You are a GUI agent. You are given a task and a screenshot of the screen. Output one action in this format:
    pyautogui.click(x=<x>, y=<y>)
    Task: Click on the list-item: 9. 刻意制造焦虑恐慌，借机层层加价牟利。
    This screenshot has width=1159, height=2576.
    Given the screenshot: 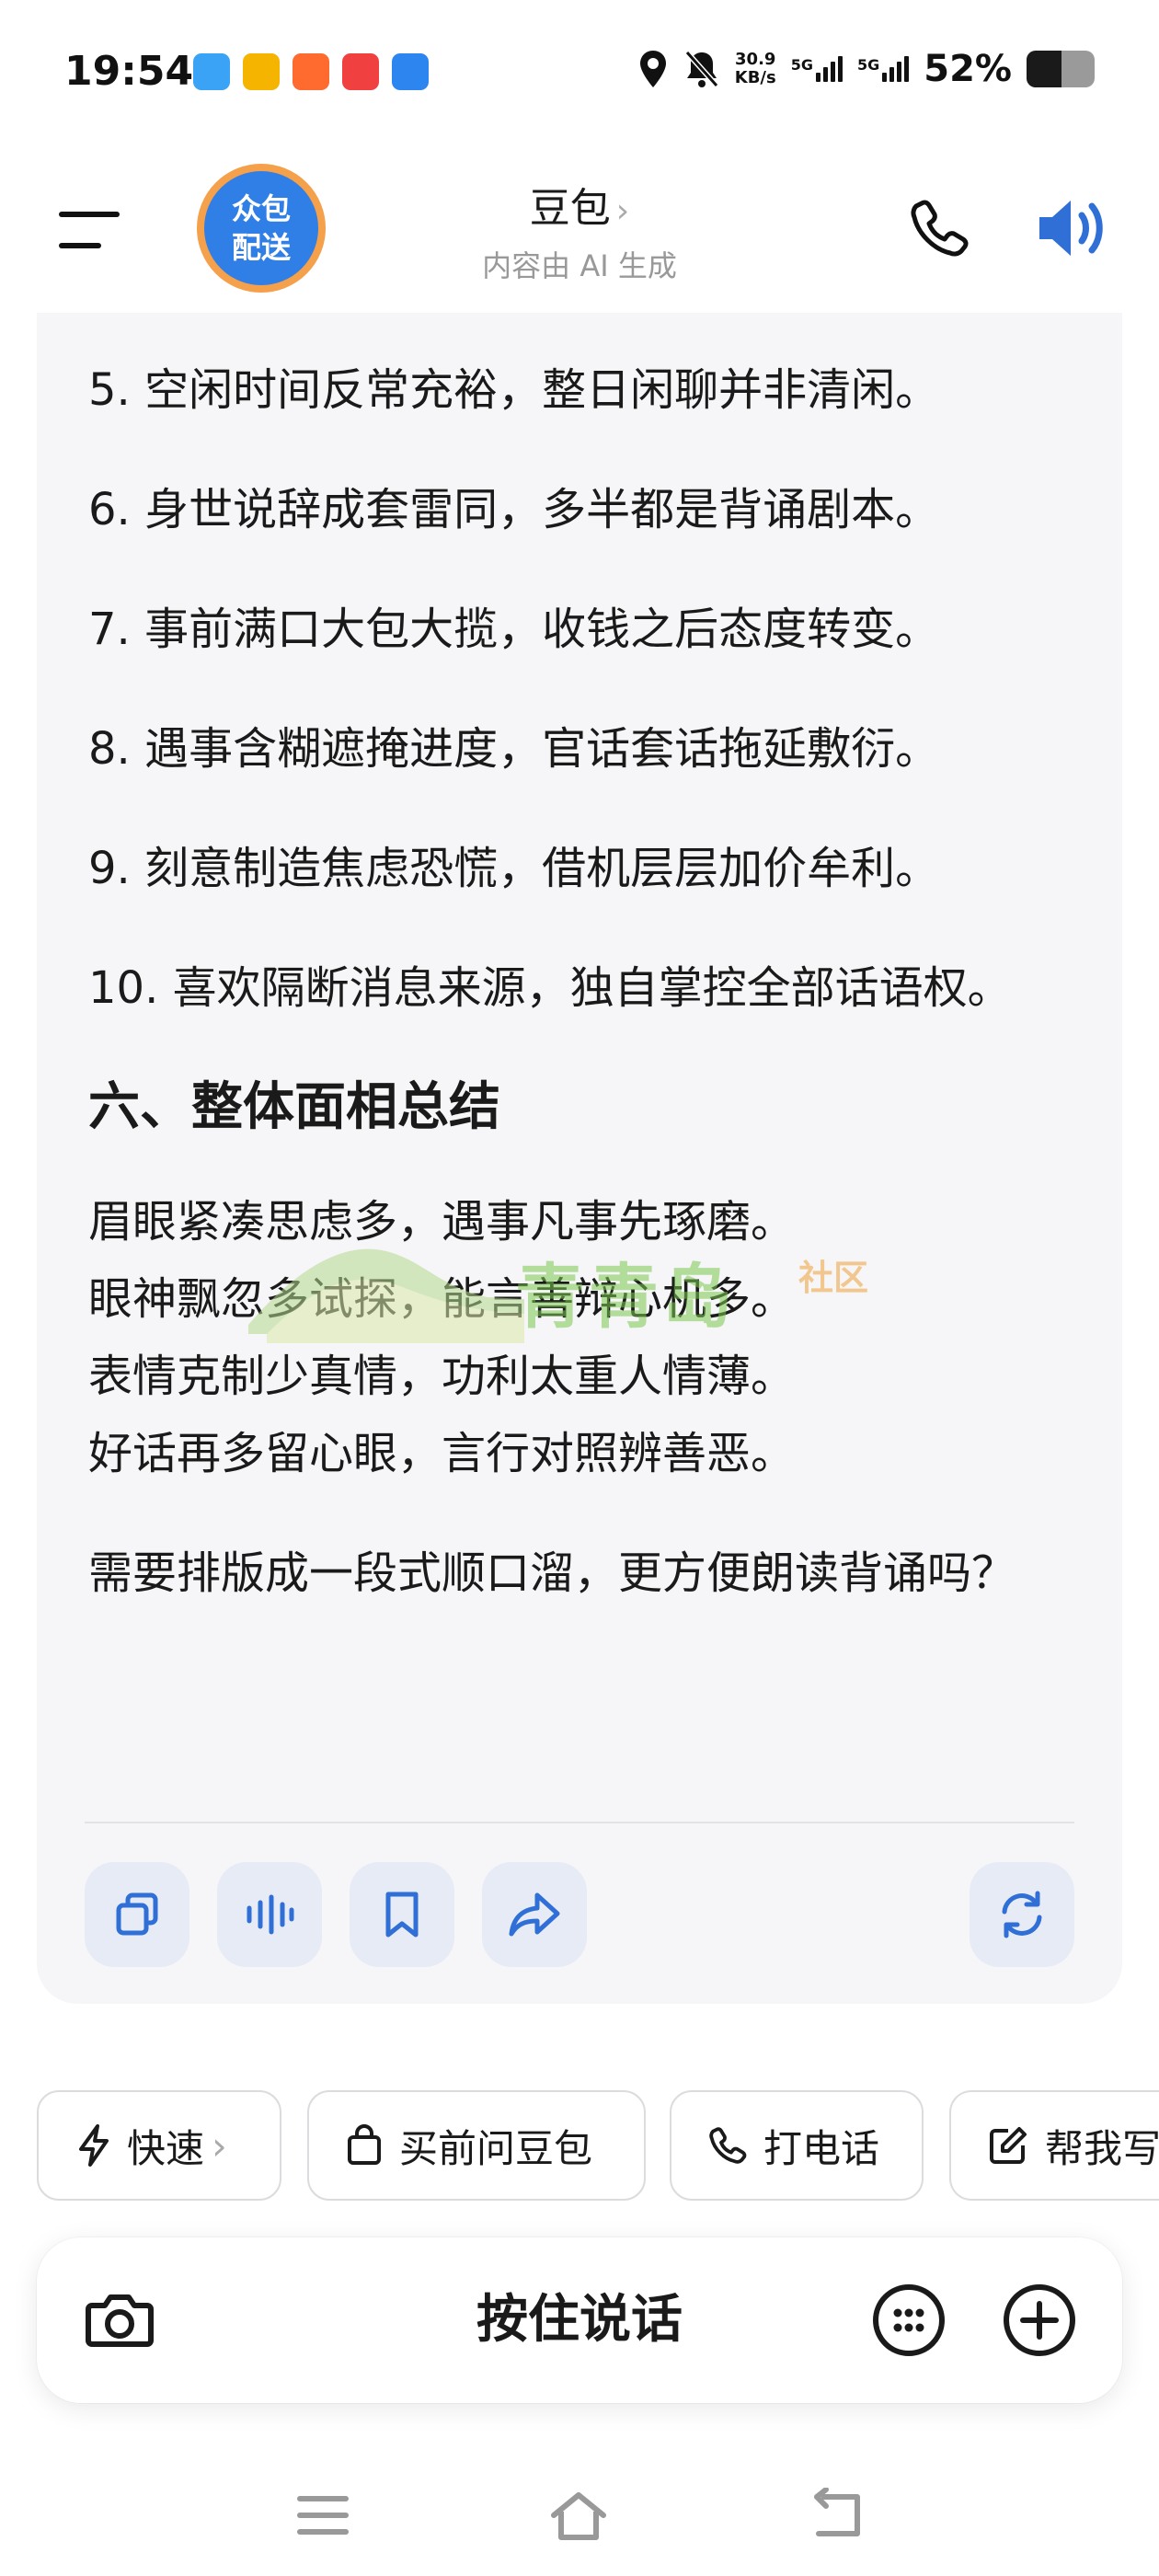 What is the action you would take?
    pyautogui.click(x=585, y=868)
    